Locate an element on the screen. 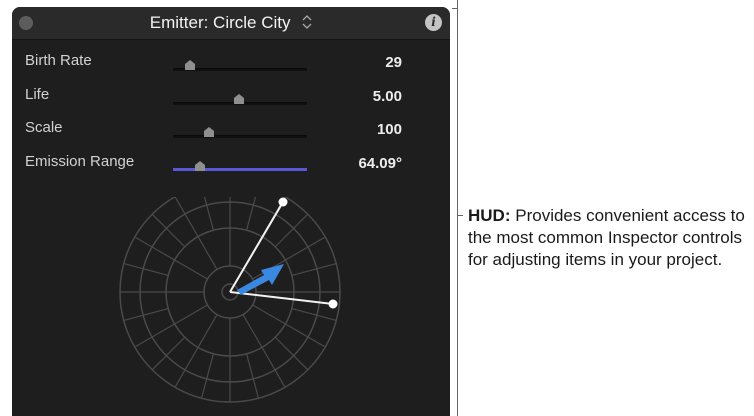  callout-term: HUD: is located at coordinates (489, 215).